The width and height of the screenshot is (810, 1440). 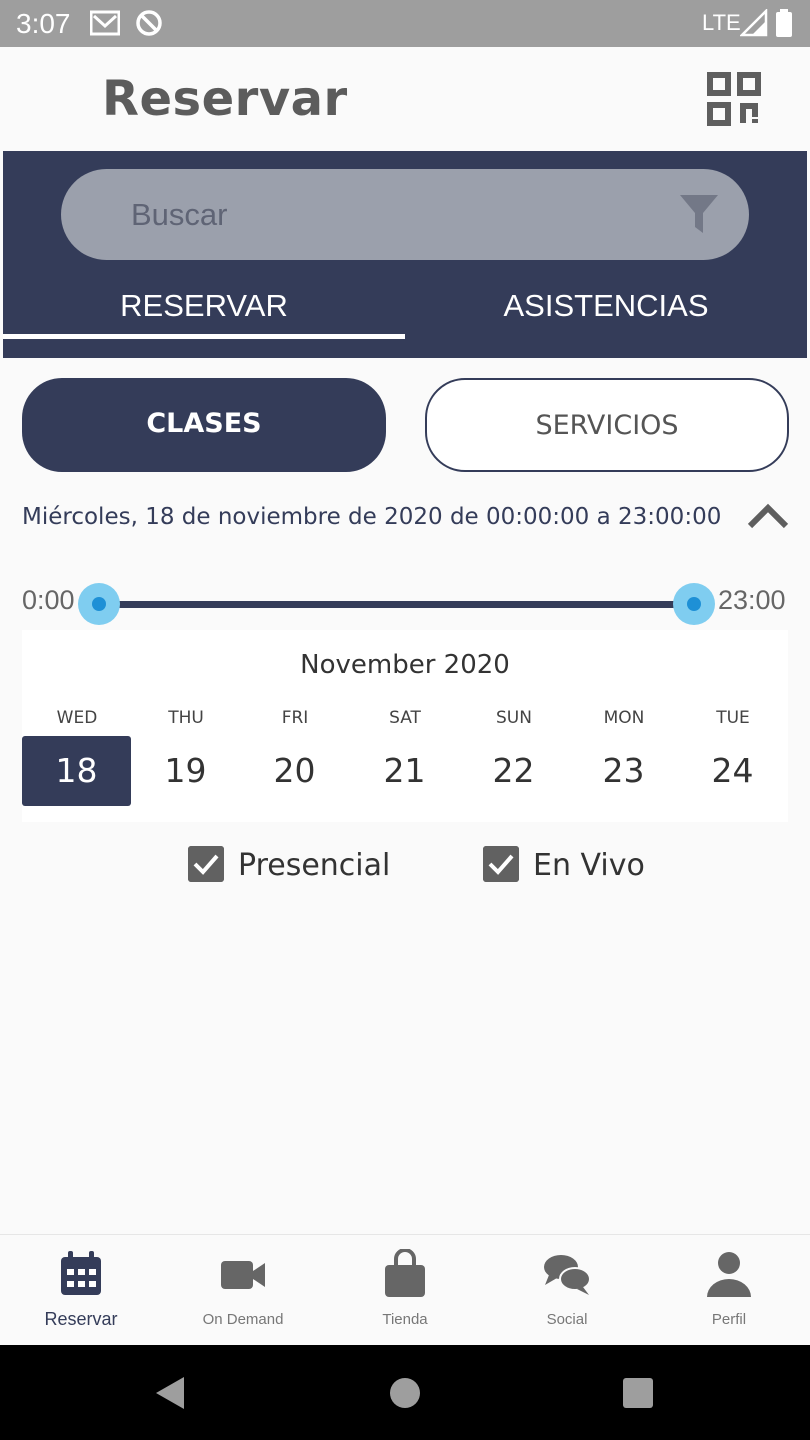 I want to click on day-cell: SUN 22, so click(x=514, y=762).